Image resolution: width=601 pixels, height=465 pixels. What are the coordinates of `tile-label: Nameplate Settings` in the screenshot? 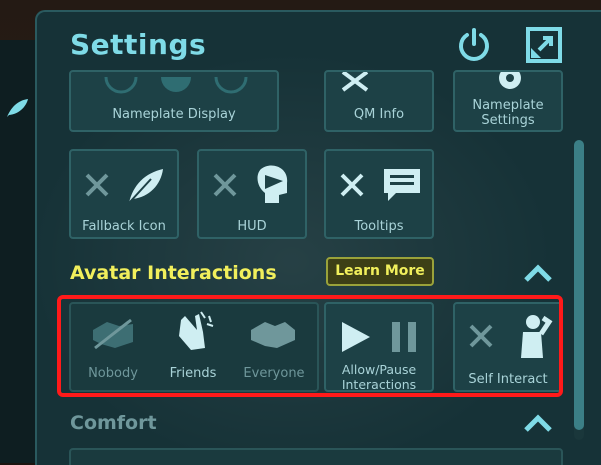 It's located at (508, 113).